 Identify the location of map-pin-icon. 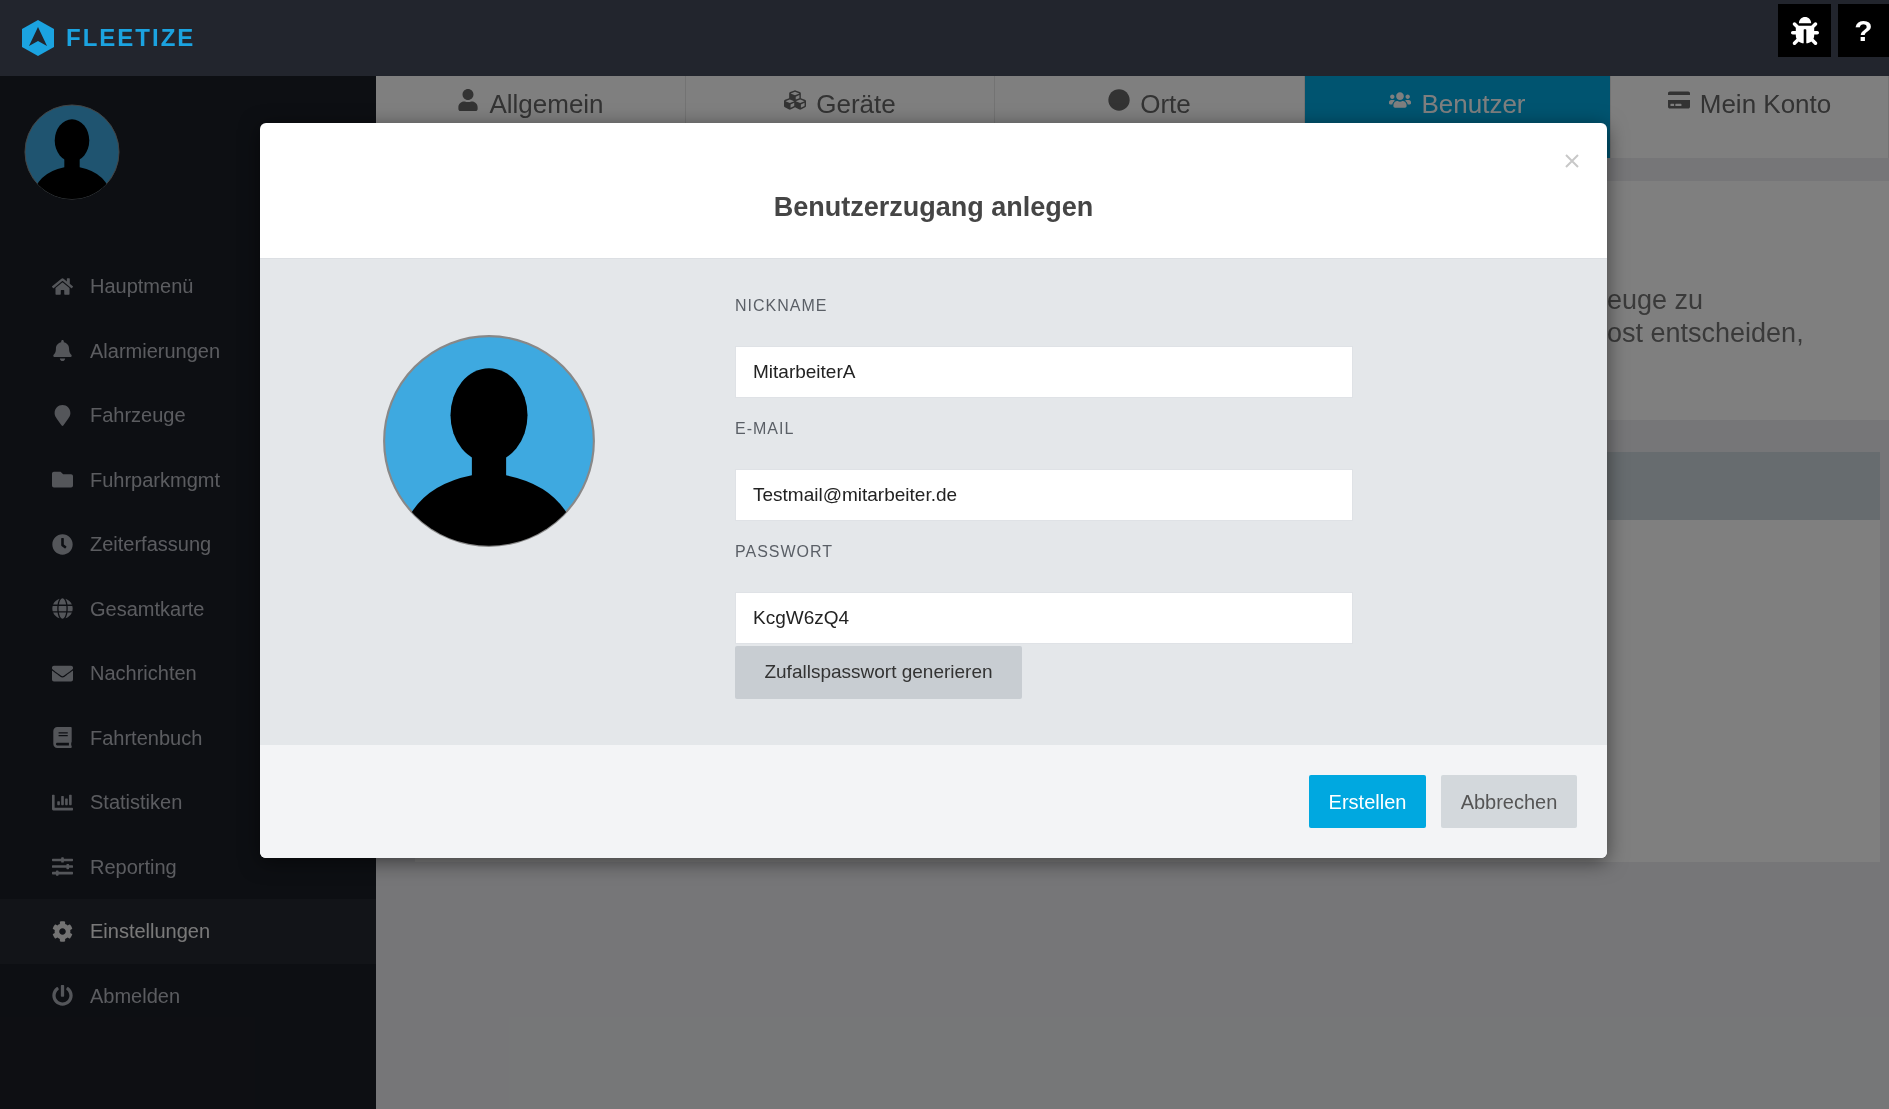
(62, 415).